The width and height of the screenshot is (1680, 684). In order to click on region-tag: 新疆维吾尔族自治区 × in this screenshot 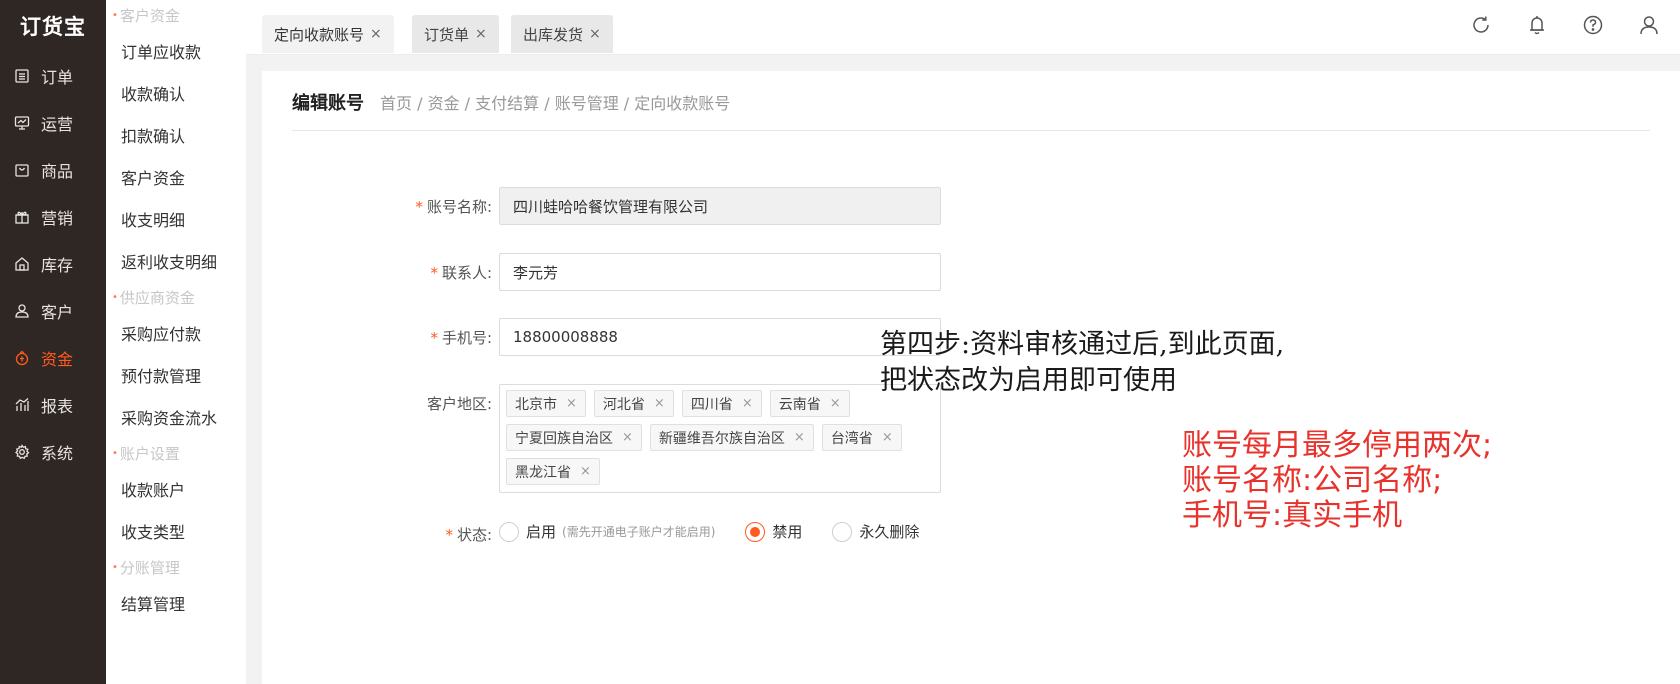, I will do `click(731, 437)`.